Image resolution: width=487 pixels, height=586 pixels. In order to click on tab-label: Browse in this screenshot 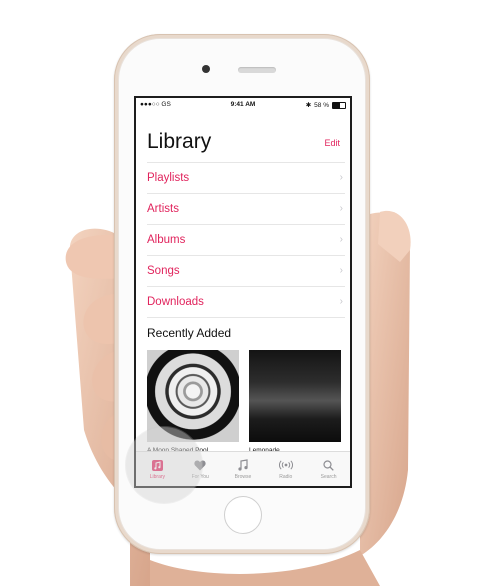, I will do `click(243, 477)`.